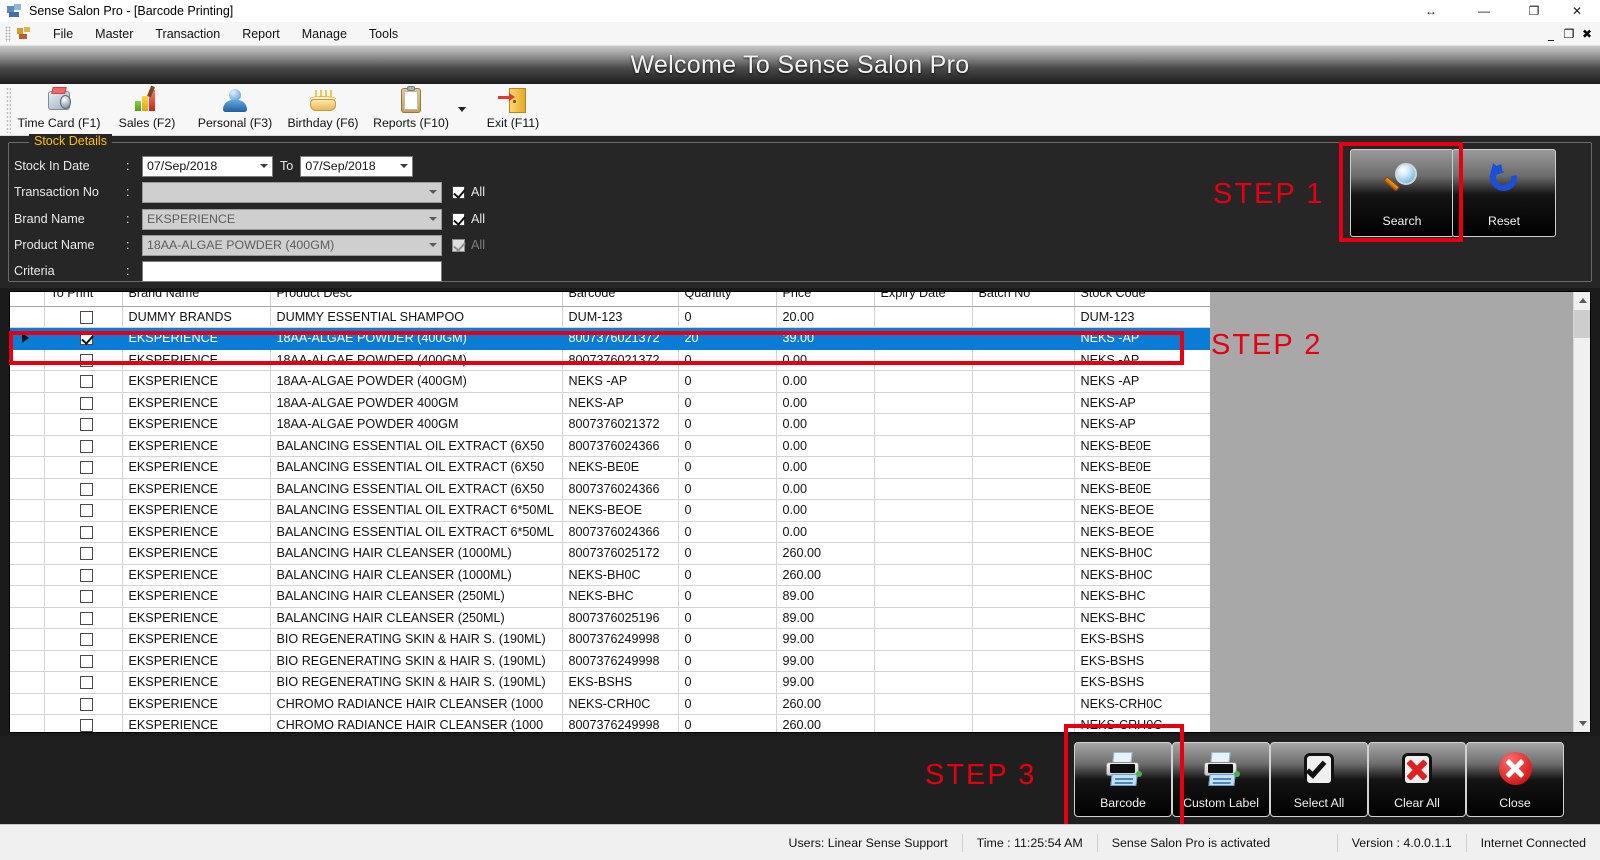  Describe the element at coordinates (1582, 723) in the screenshot. I see `scroll-down-button` at that location.